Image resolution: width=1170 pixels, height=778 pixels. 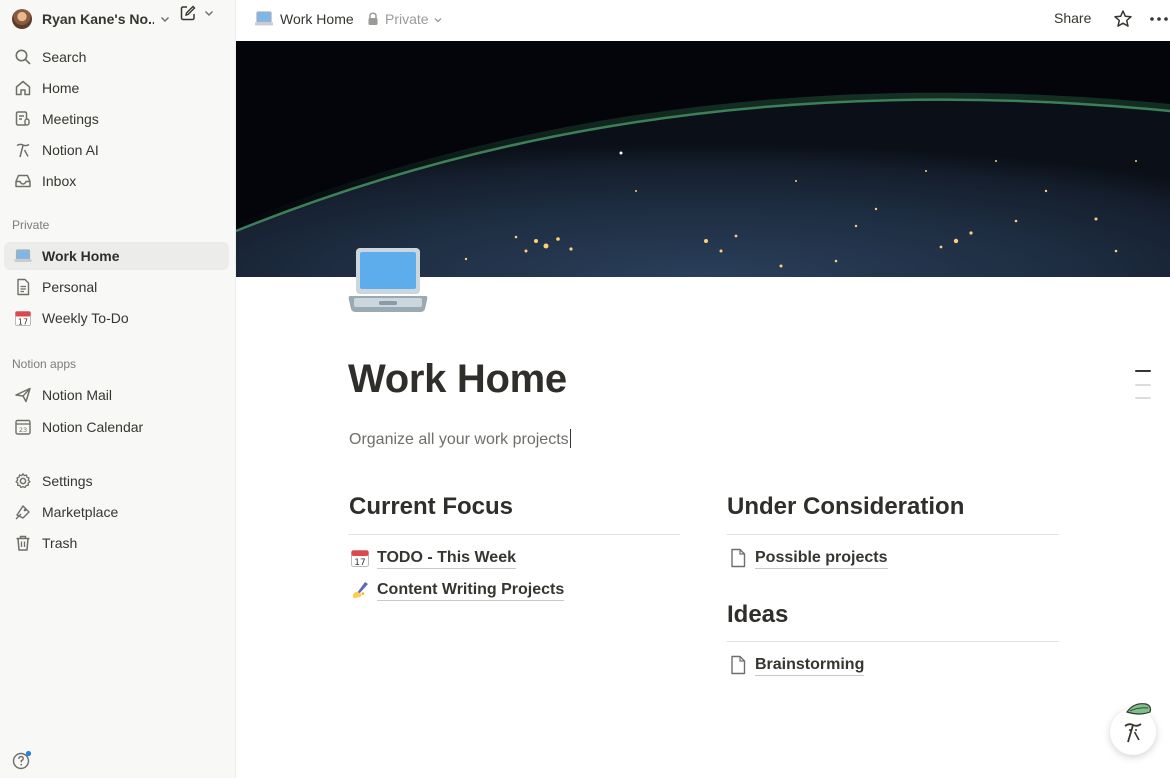 I want to click on sidebar-item-label: Notion Calendar, so click(x=93, y=427).